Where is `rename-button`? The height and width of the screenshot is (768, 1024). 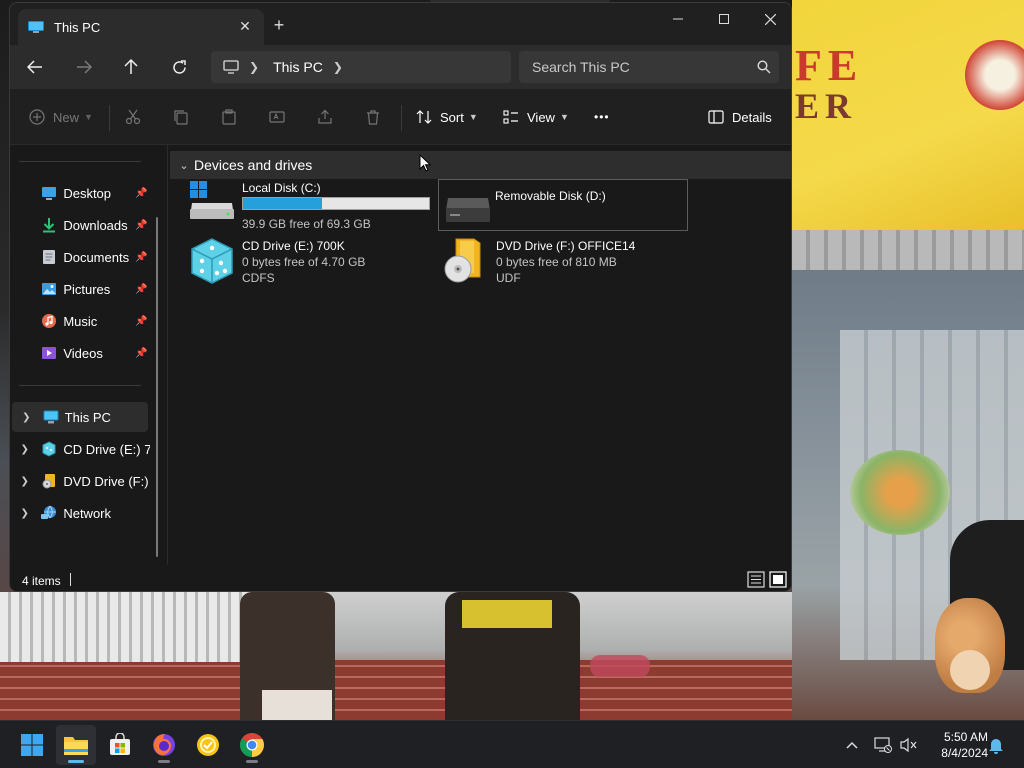 rename-button is located at coordinates (277, 117).